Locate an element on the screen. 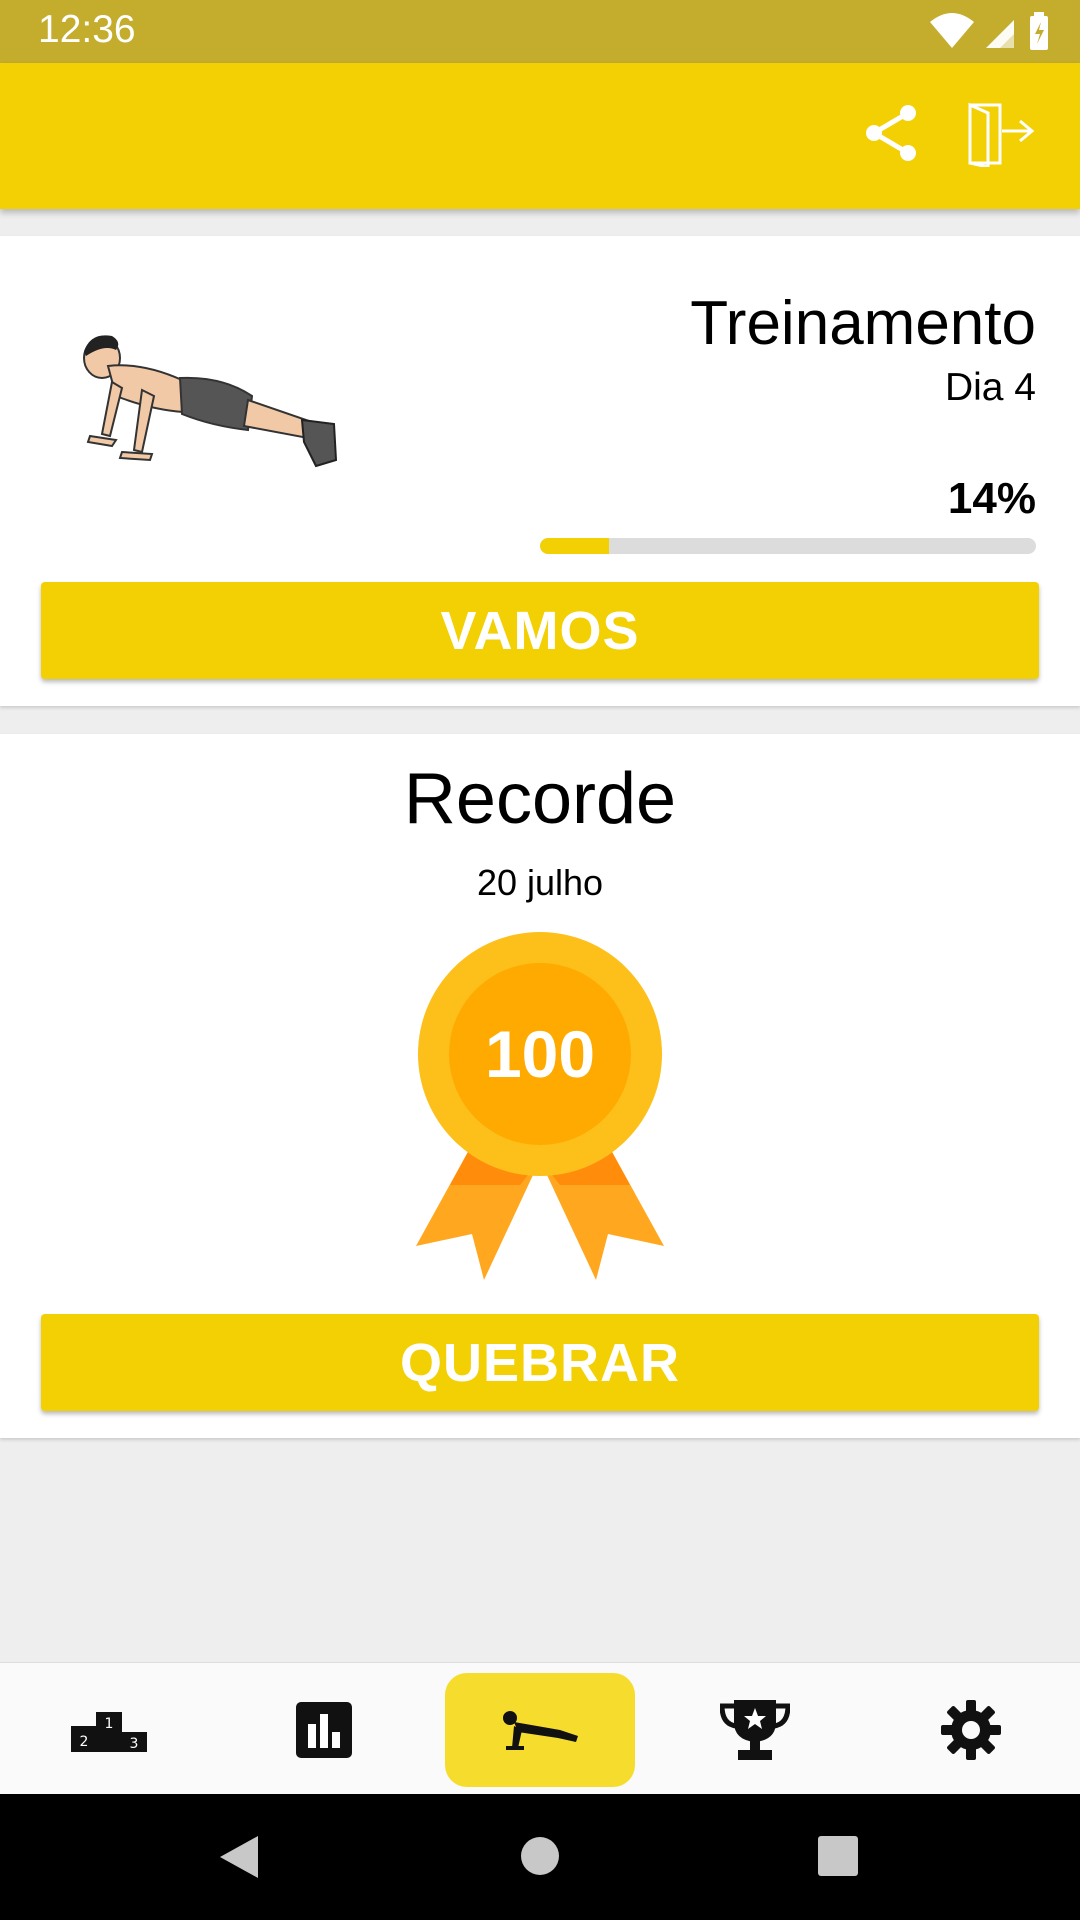 This screenshot has width=1080, height=1920. svg-text: 2 is located at coordinates (84, 1742).